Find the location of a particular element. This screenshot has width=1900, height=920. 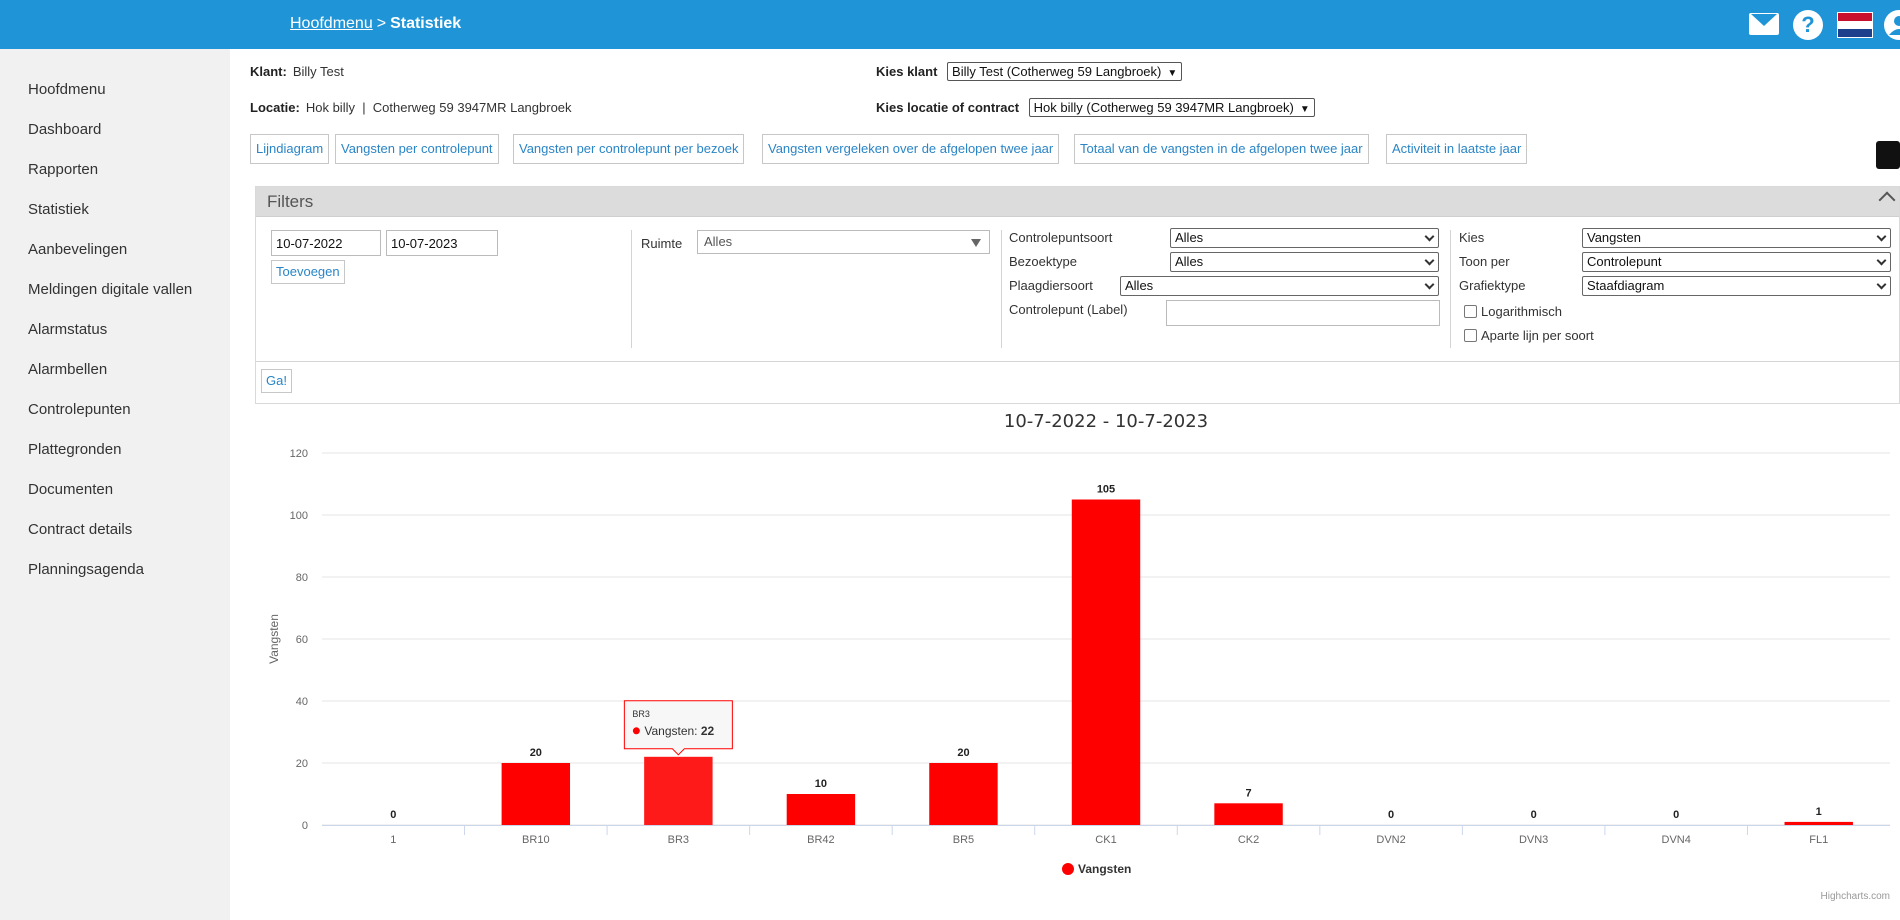

data-label: 105 is located at coordinates (1106, 490).